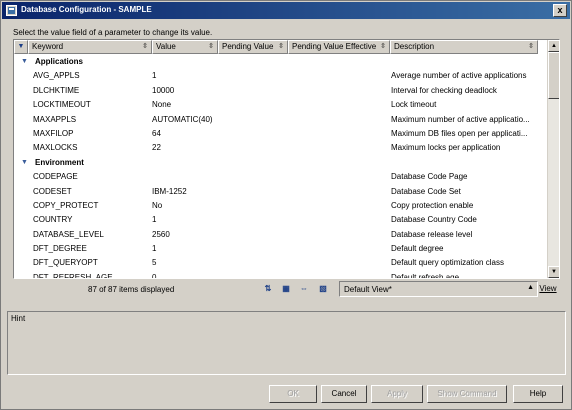 The image size is (572, 410). What do you see at coordinates (161, 105) in the screenshot?
I see `value-cell: None` at bounding box center [161, 105].